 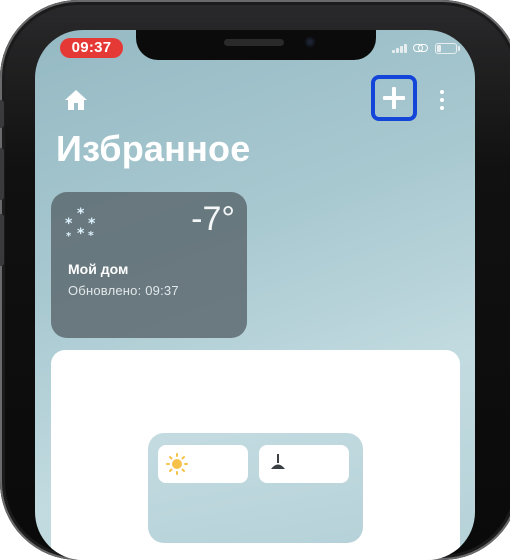 I want to click on device-preview-panel, so click(x=255, y=488).